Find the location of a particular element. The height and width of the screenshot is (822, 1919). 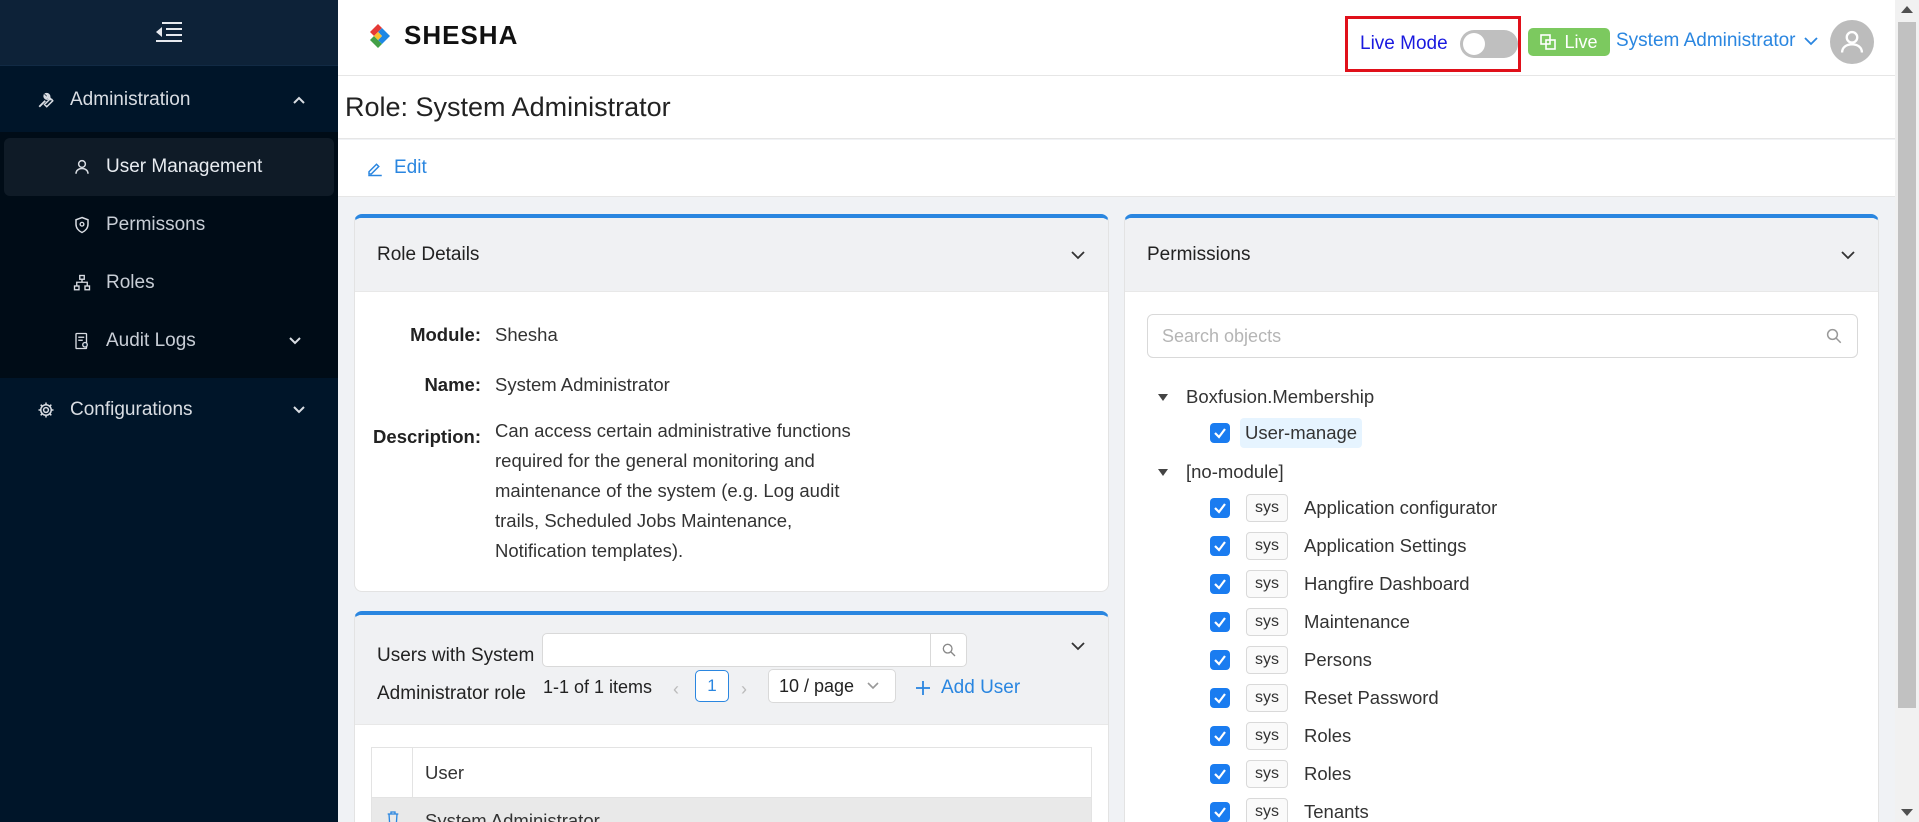

permission-item: sys Application configurator is located at coordinates (1353, 508).